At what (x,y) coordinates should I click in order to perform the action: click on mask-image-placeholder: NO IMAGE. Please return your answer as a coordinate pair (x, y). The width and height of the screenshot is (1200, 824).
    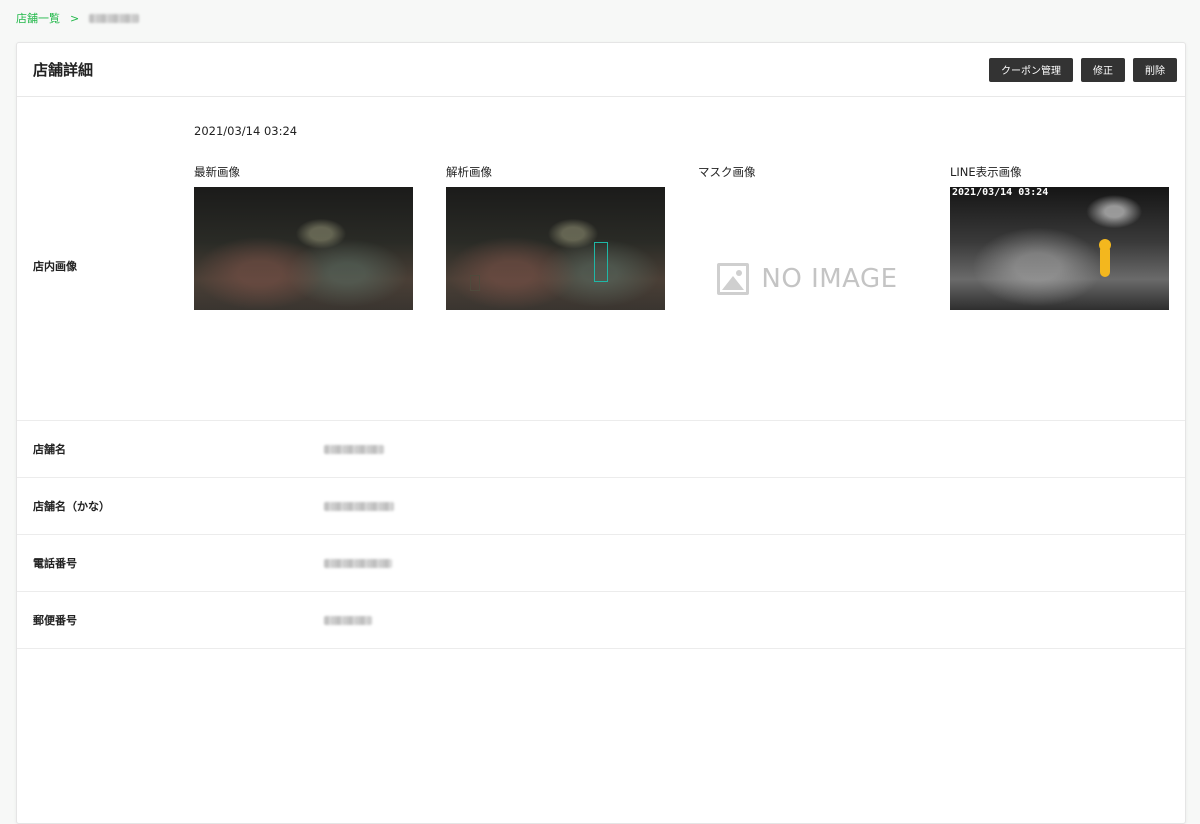
    Looking at the image, I should click on (807, 279).